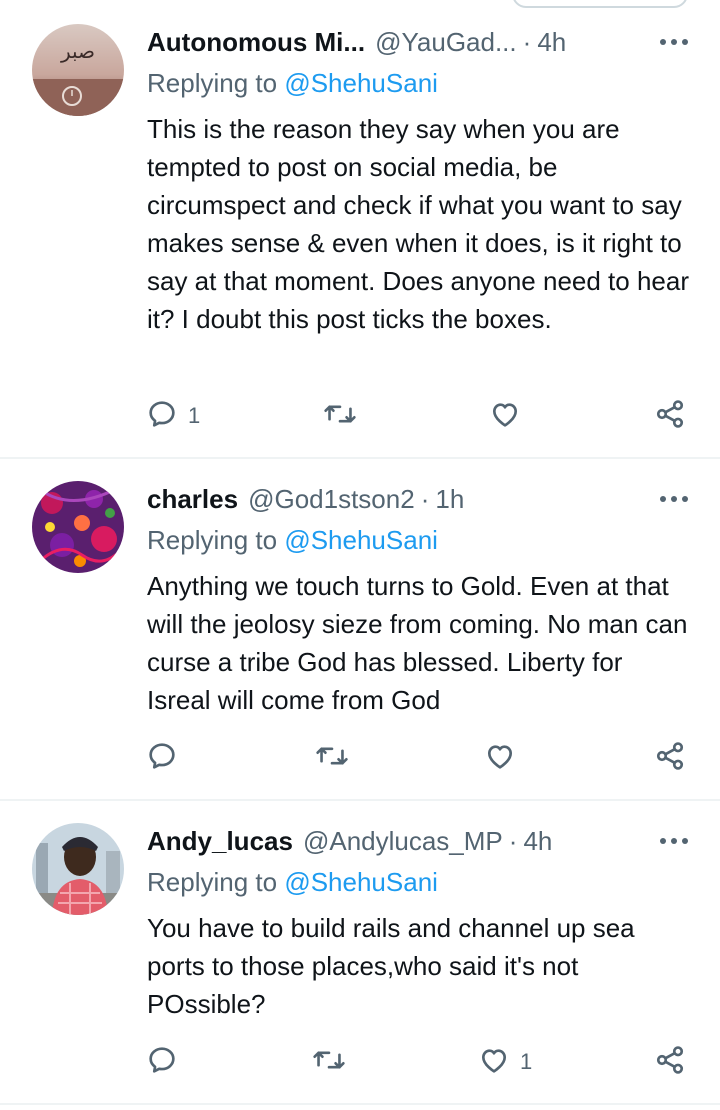  I want to click on reply-count: 1, so click(194, 415).